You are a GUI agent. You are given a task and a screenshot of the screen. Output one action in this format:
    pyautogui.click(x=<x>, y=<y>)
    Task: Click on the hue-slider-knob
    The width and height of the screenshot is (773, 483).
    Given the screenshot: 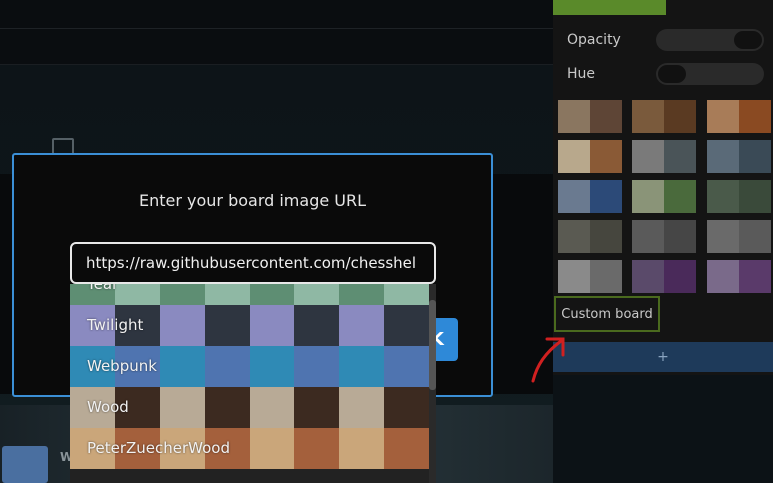 What is the action you would take?
    pyautogui.click(x=672, y=74)
    